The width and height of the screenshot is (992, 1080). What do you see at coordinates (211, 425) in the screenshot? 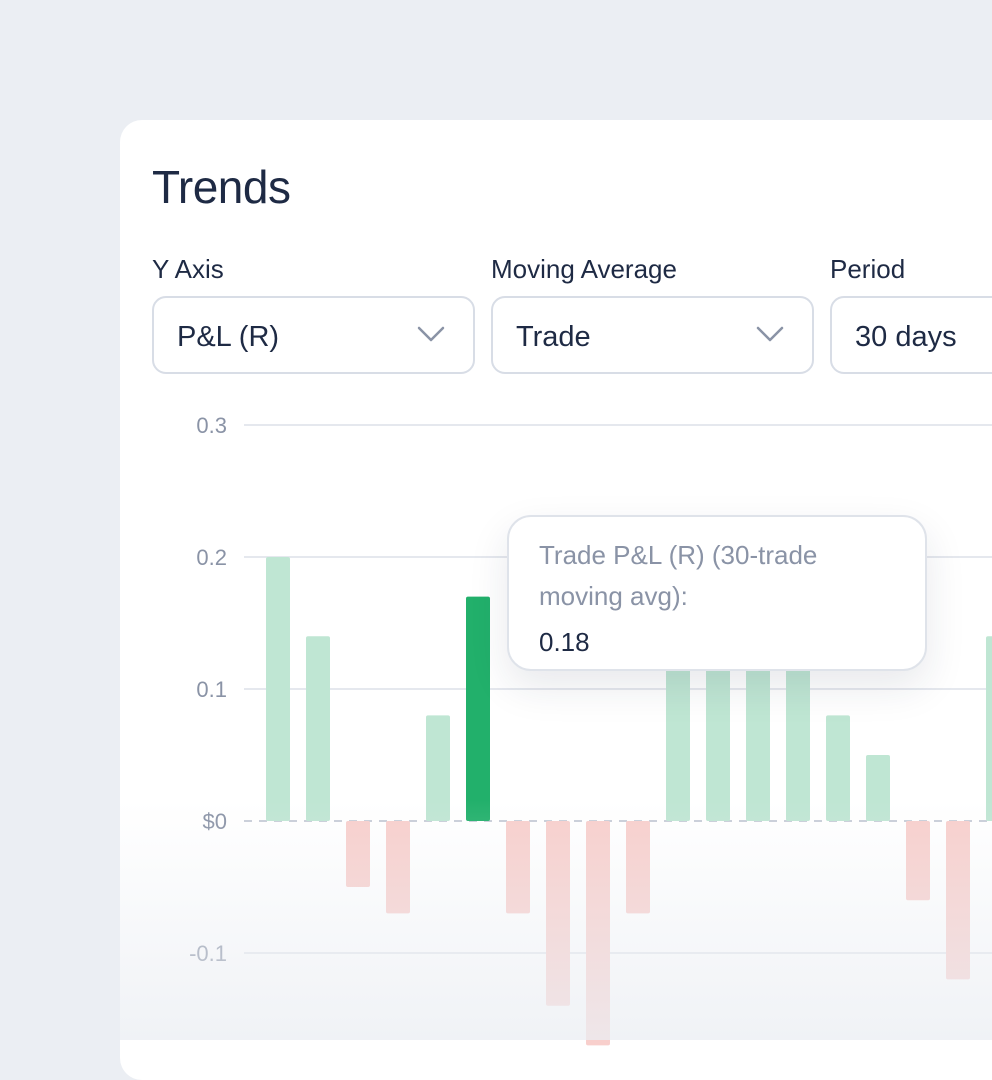
I see `y-tick-label: 0.3` at bounding box center [211, 425].